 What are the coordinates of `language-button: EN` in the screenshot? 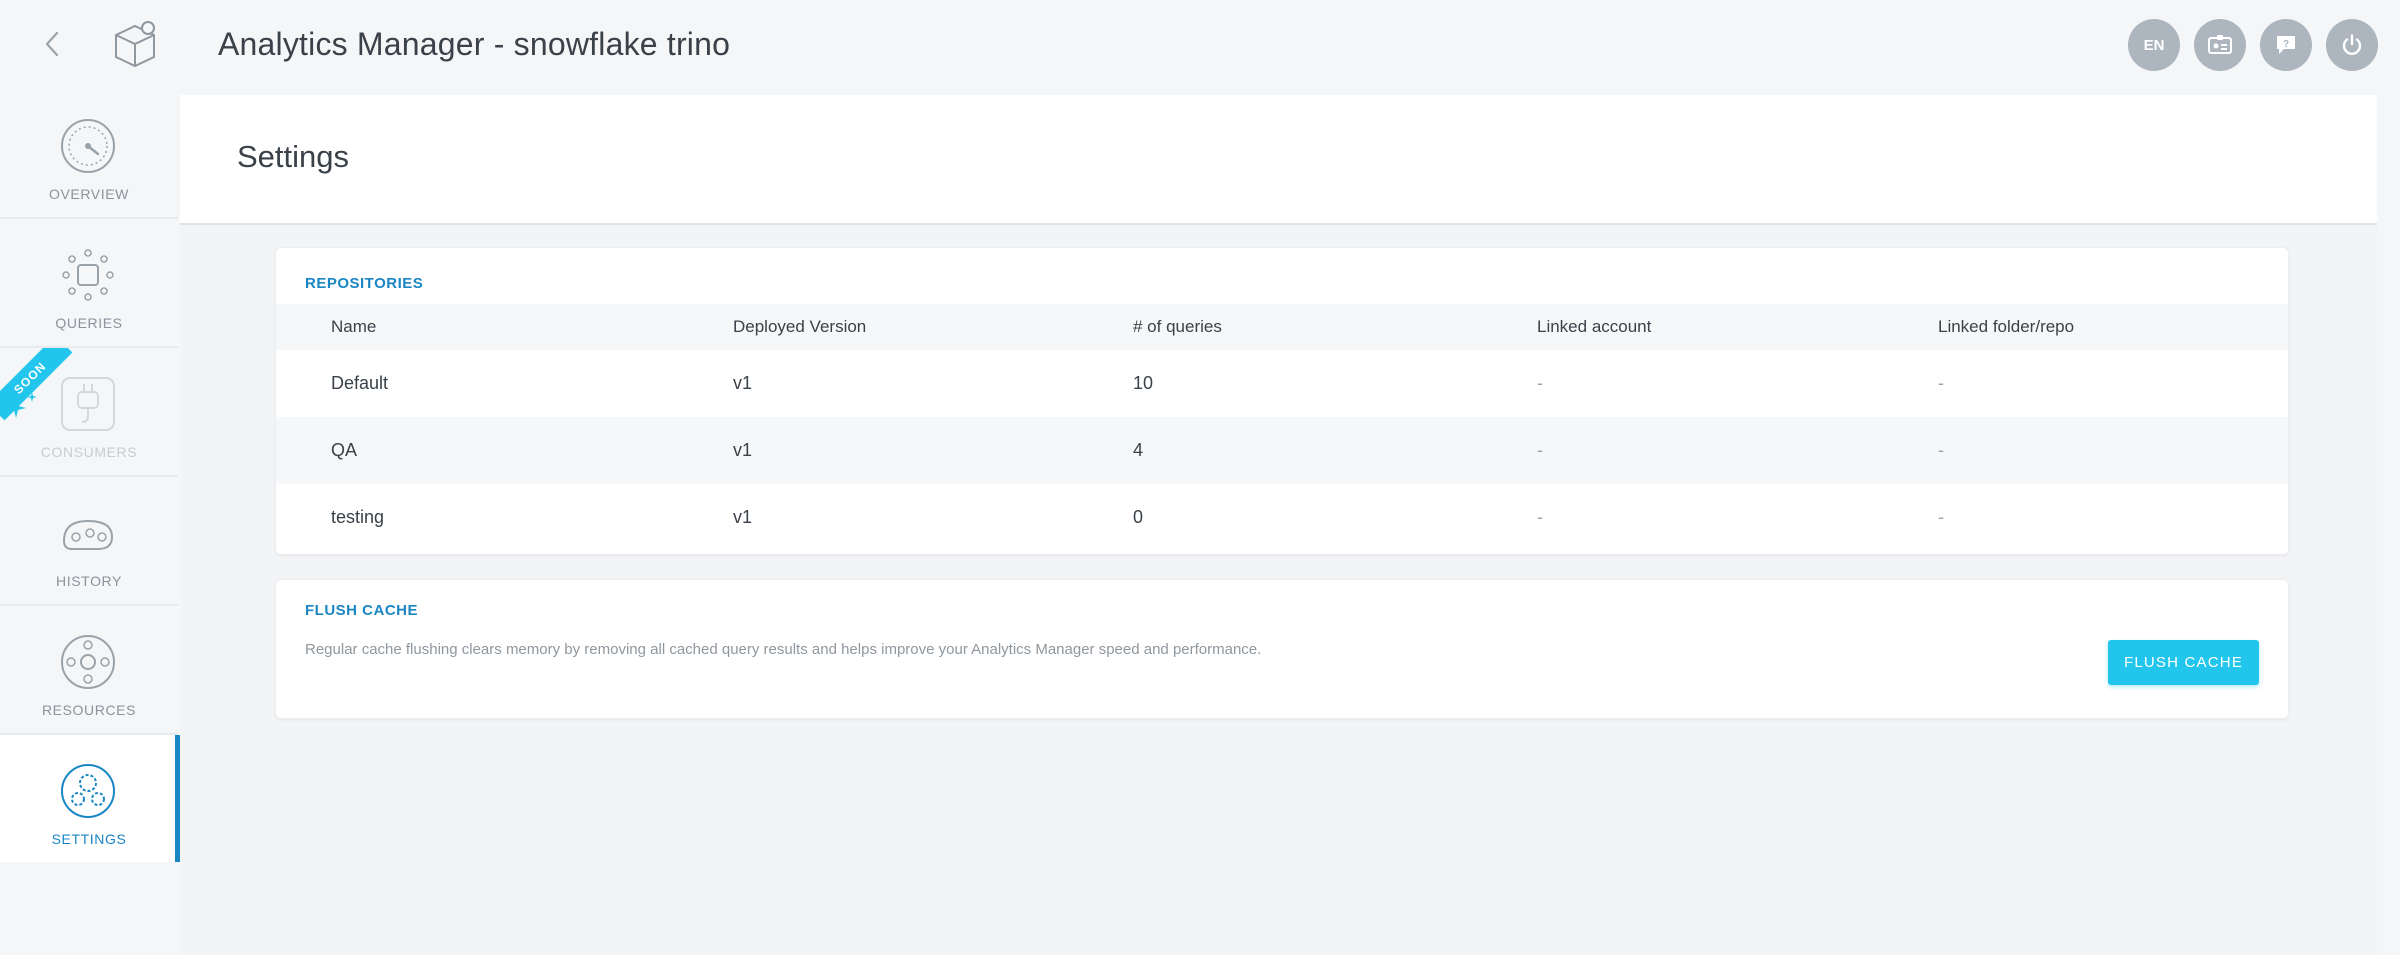 It's located at (2154, 45).